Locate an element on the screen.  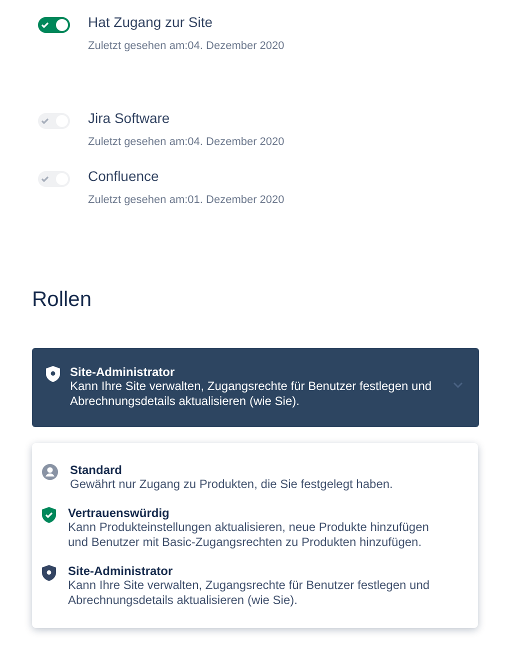
role-select: Site-Administrator Kann Ihre Site verwalten, Zugangsrechte für Benutzer festlegen und Abrechnungsdetails aktualisieren (wie Sie). is located at coordinates (255, 387).